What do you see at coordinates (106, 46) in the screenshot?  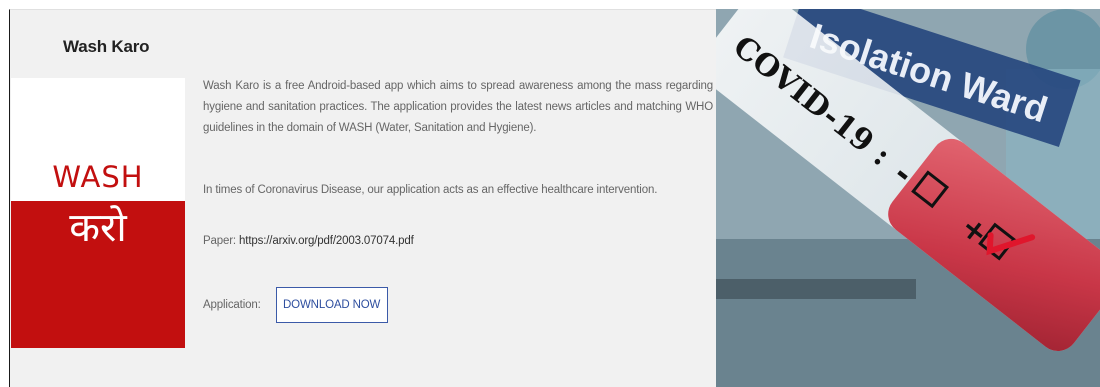 I see `card-title: Wash Karo` at bounding box center [106, 46].